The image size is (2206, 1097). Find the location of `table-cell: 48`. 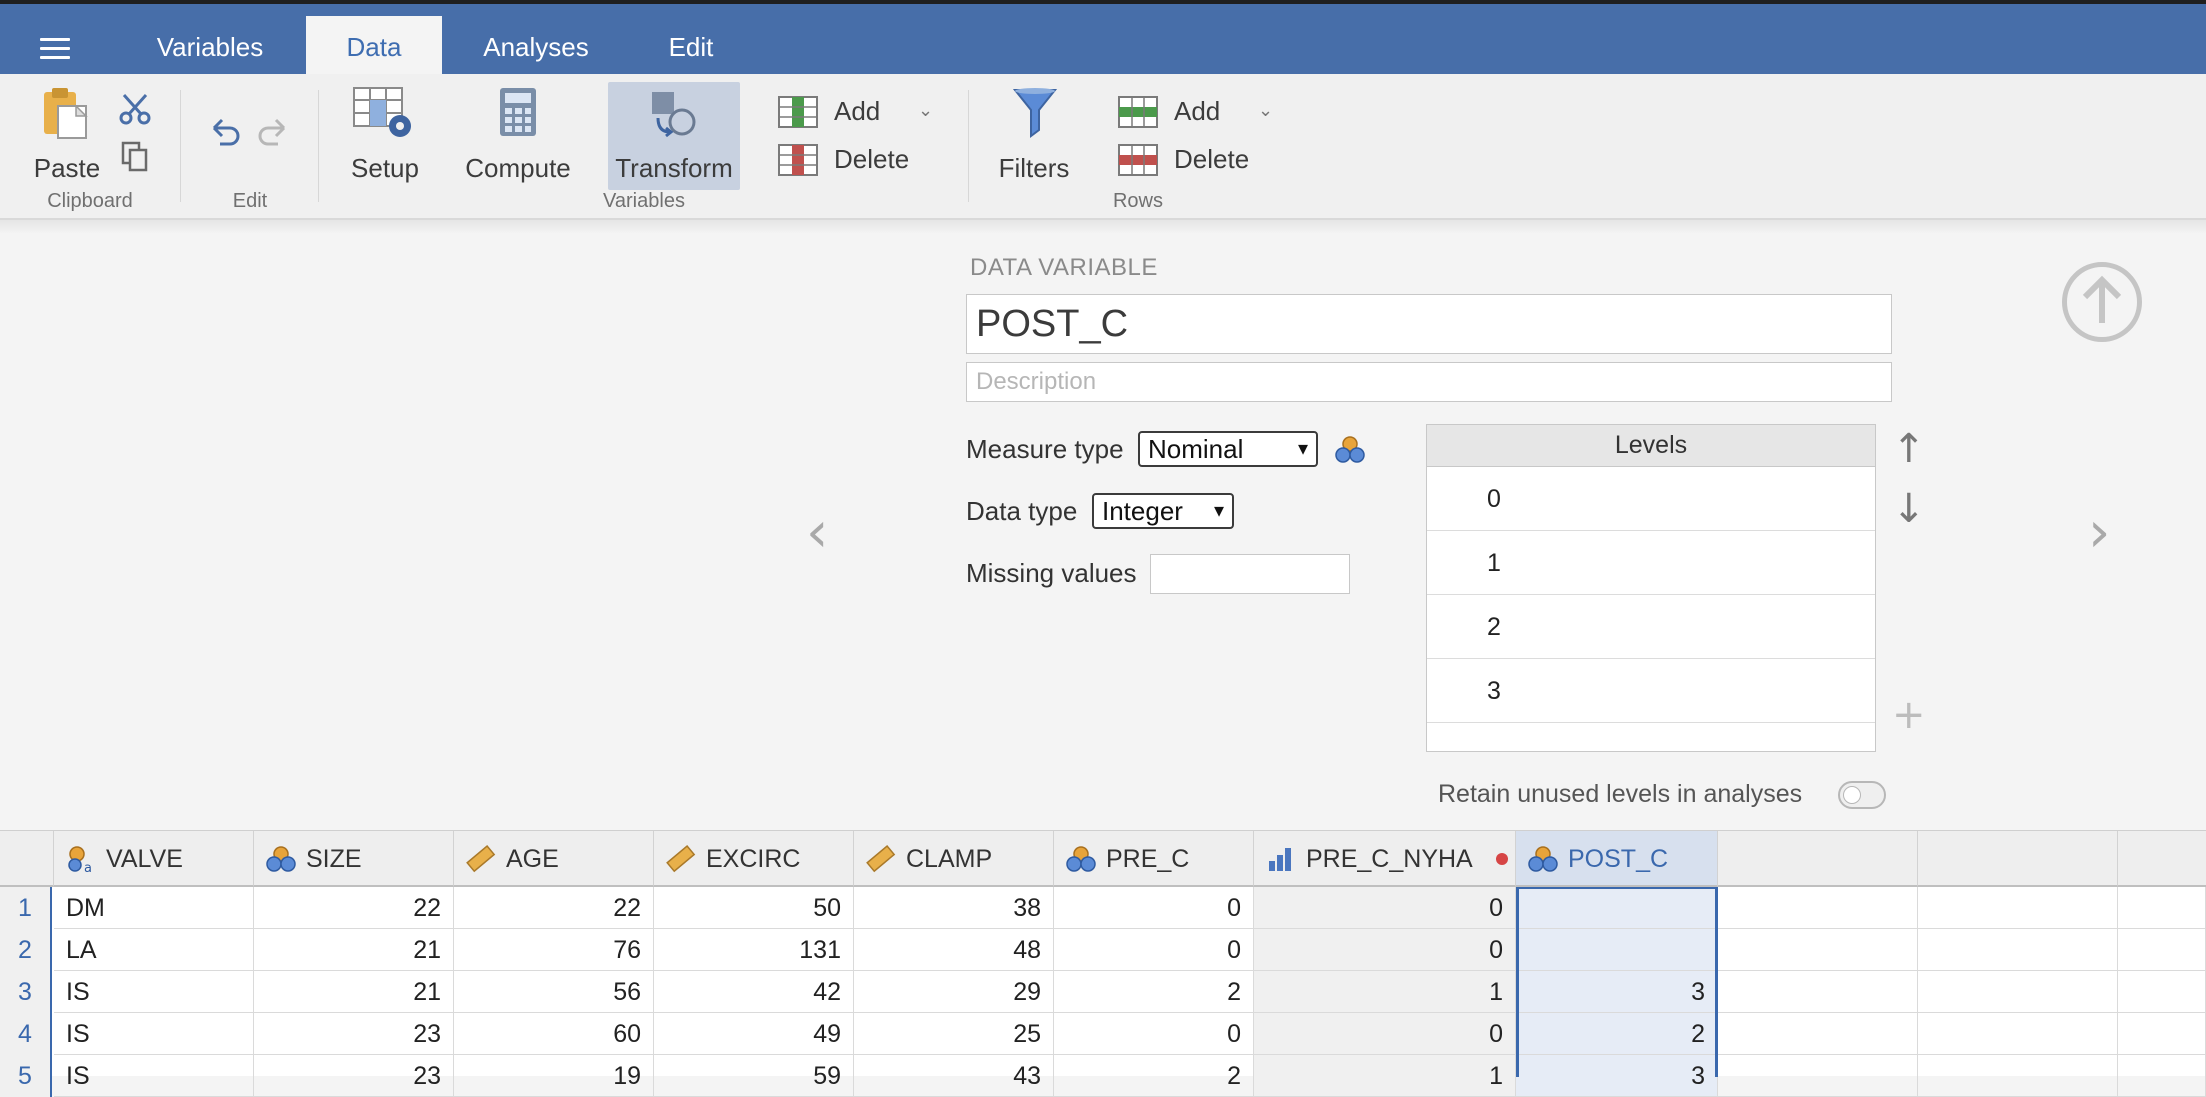

table-cell: 48 is located at coordinates (954, 950).